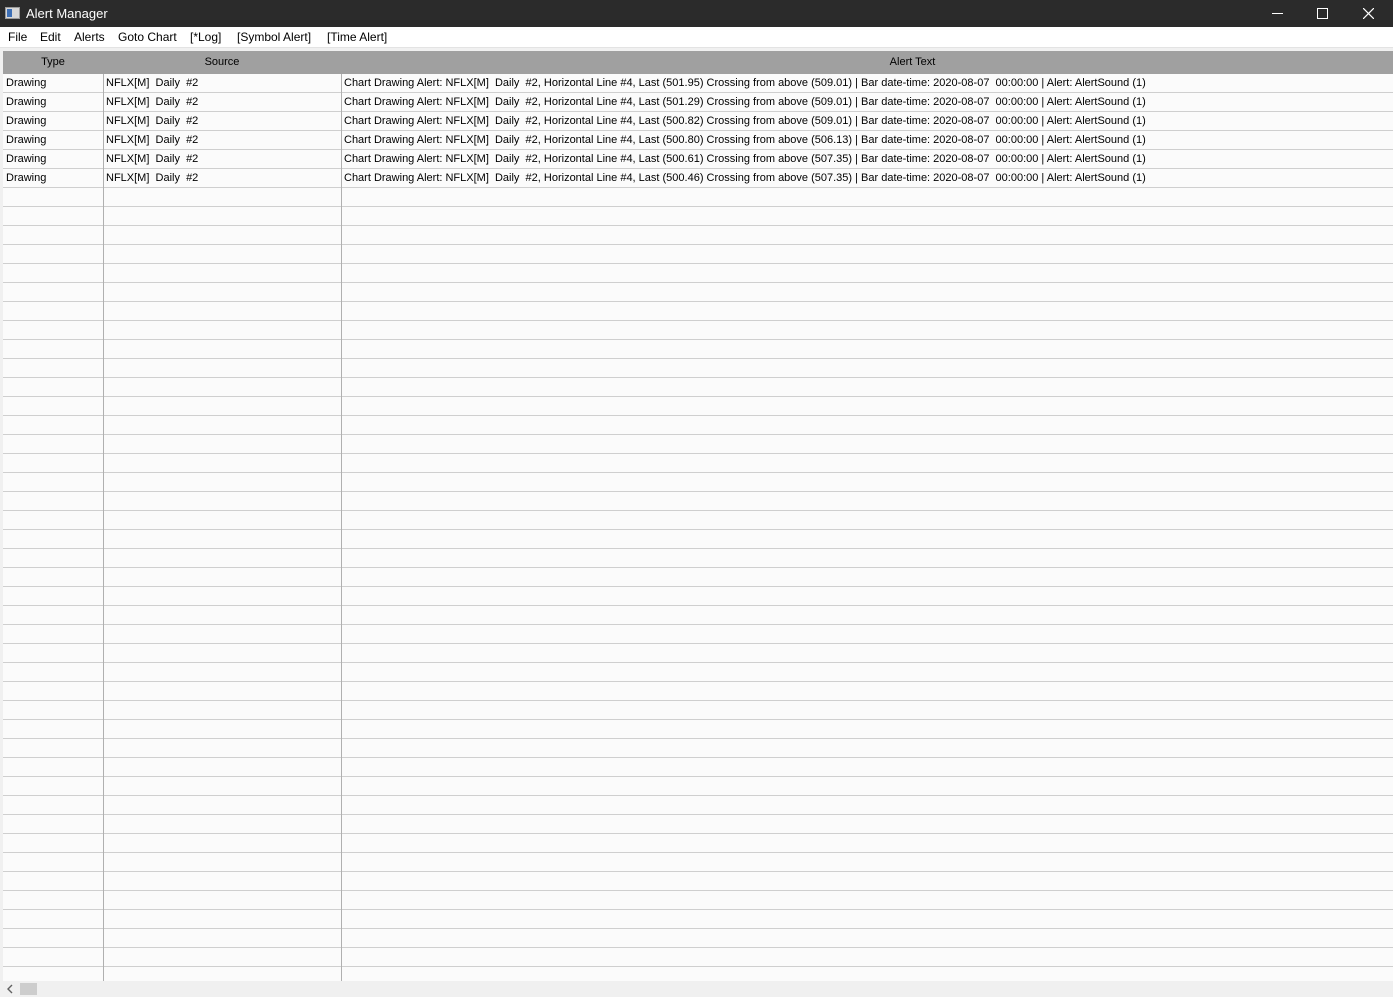  I want to click on scroll-left-arrow-icon, so click(11, 989).